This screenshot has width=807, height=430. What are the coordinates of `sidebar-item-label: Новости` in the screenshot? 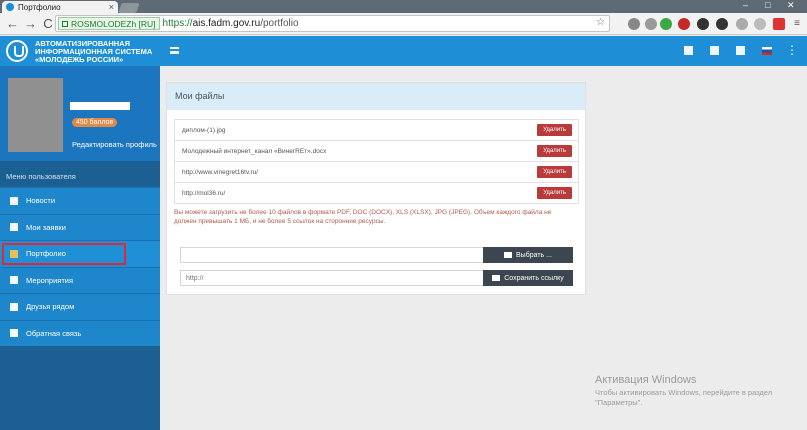 It's located at (41, 201).